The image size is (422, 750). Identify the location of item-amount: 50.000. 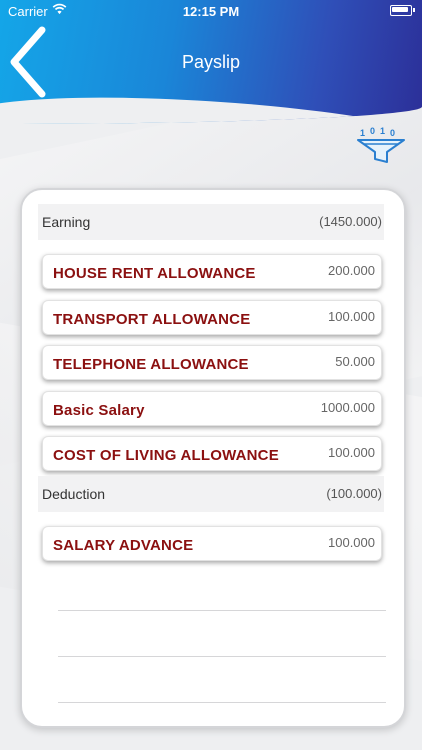
(355, 361).